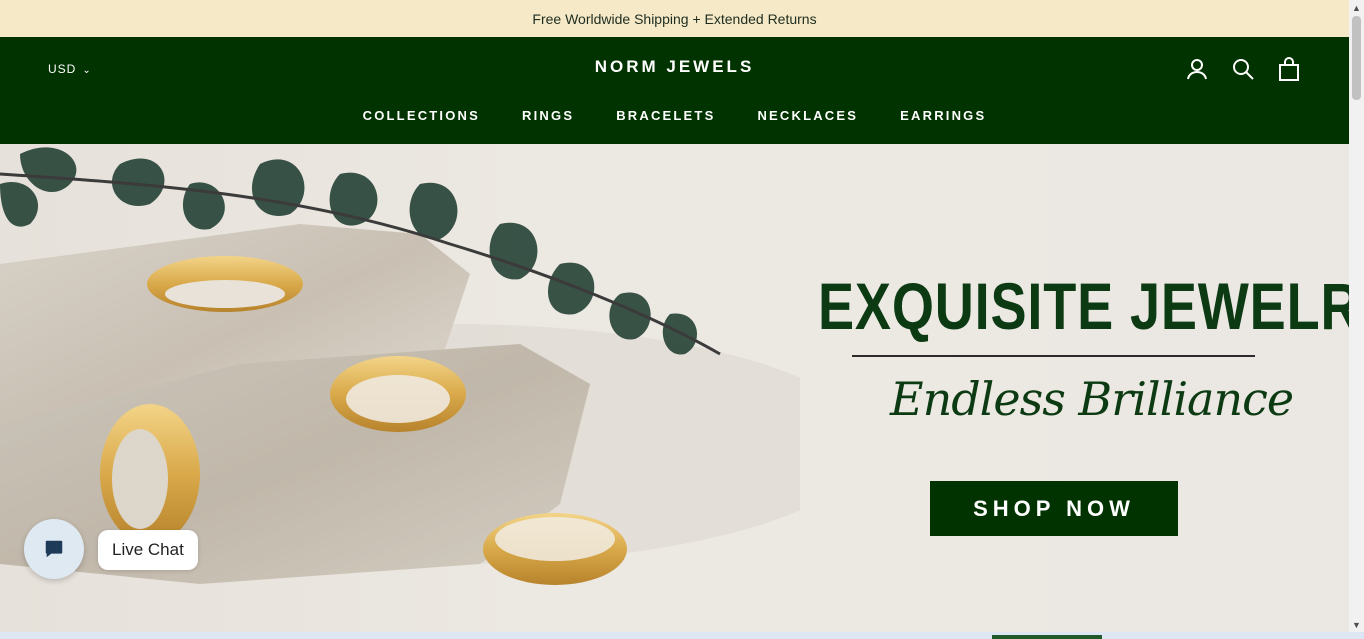  I want to click on scroll-down-arrow-icon: ▼, so click(1356, 624).